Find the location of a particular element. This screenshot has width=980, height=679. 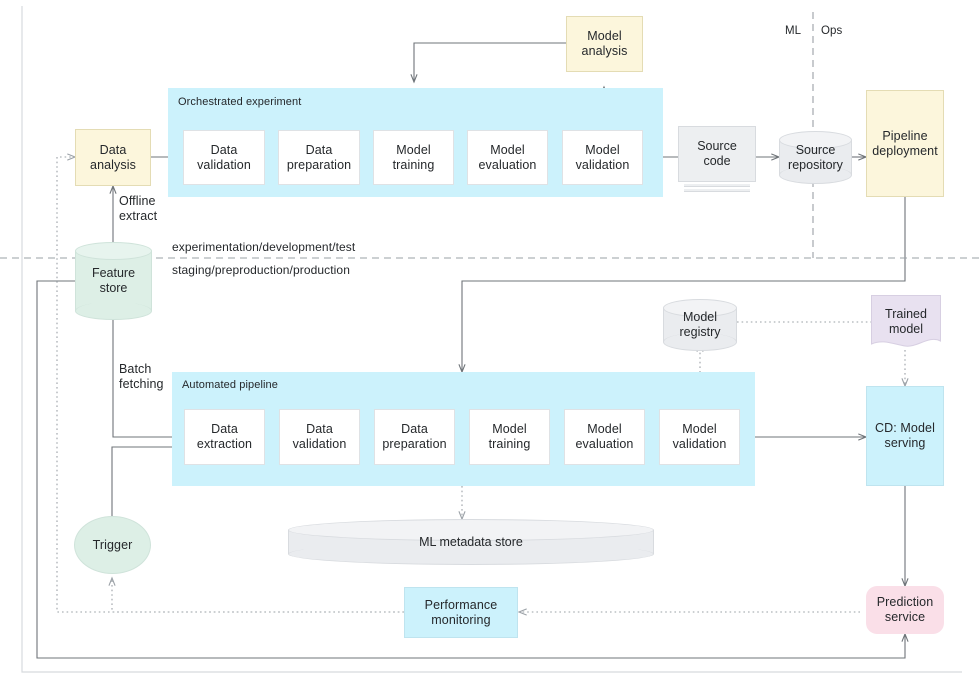

node-trained-model: Trained model is located at coordinates (906, 323).